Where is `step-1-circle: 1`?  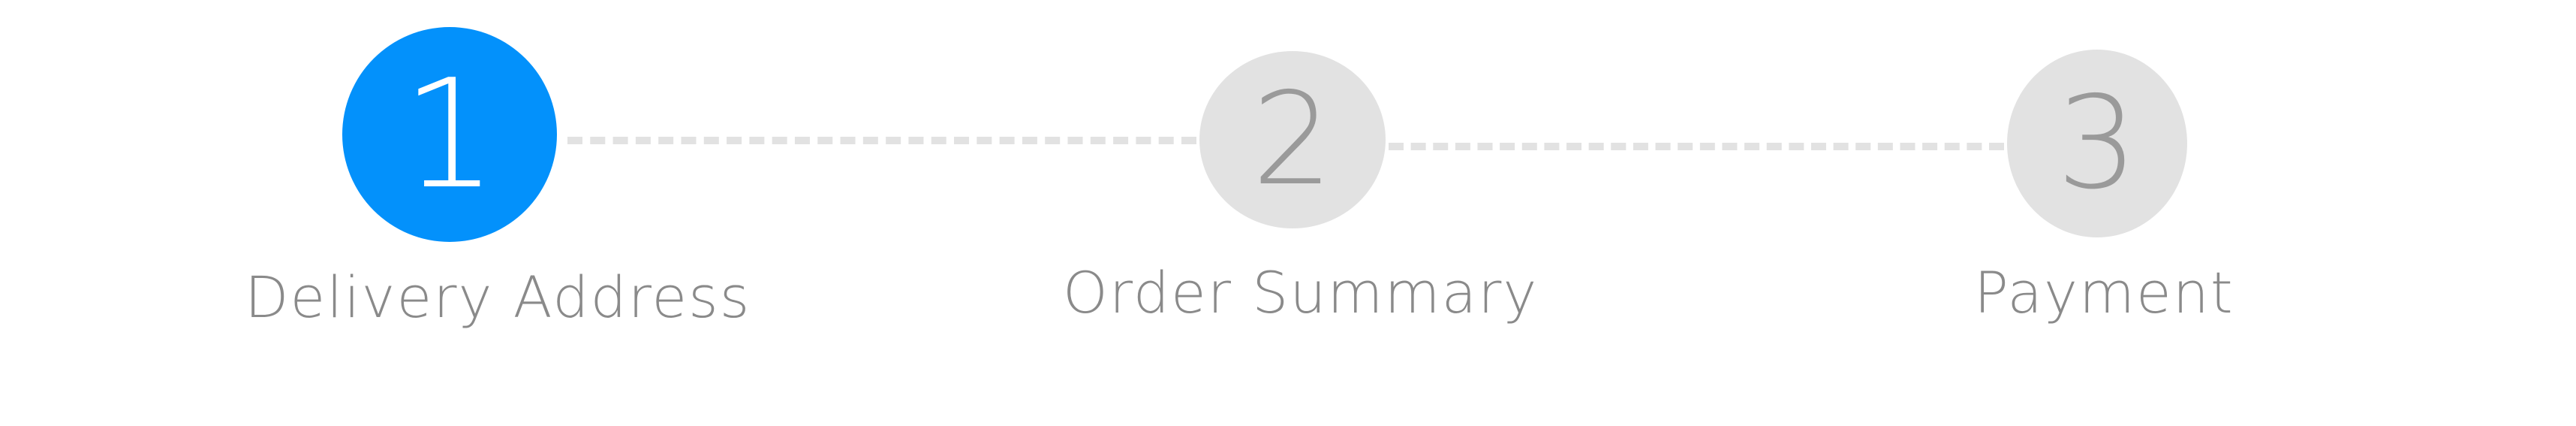
step-1-circle: 1 is located at coordinates (449, 134).